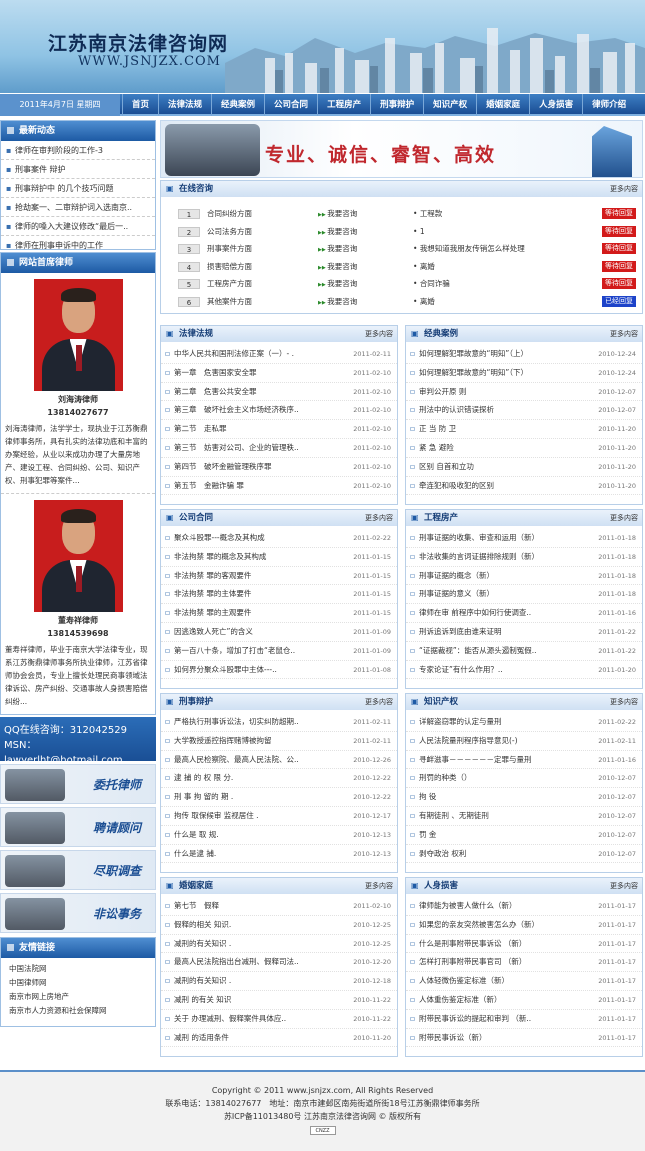  What do you see at coordinates (279, 835) in the screenshot?
I see `article-row: 什么是 取 规. 2010-12-13` at bounding box center [279, 835].